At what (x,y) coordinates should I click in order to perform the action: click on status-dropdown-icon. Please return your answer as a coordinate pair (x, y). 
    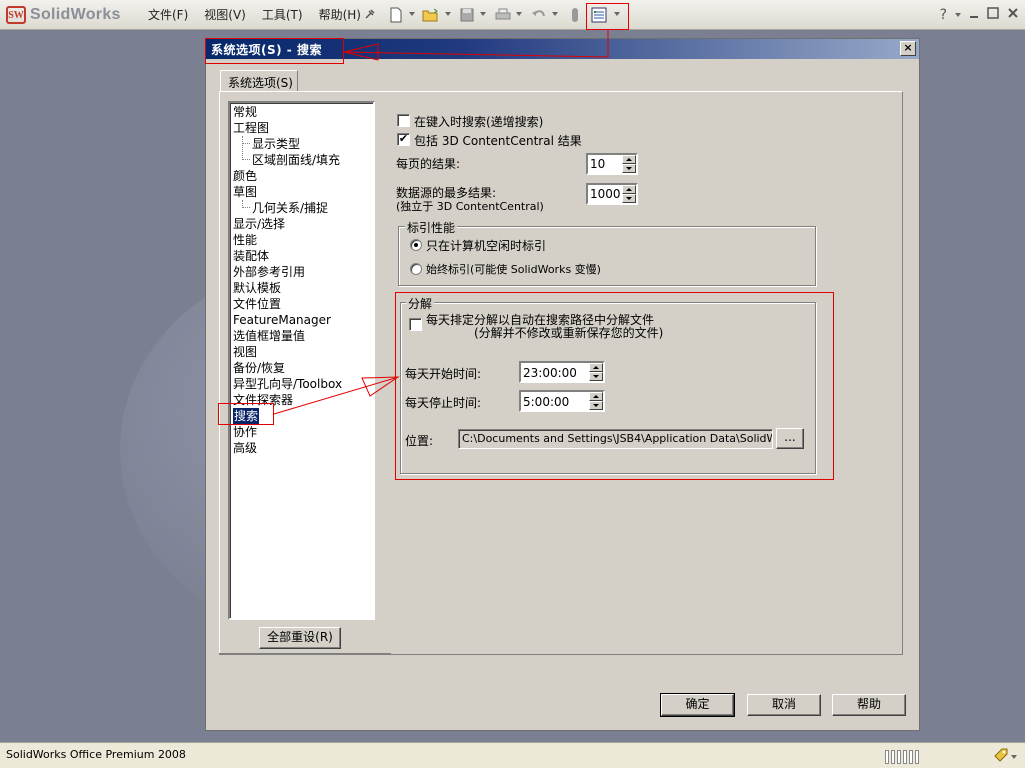
    Looking at the image, I should click on (1014, 756).